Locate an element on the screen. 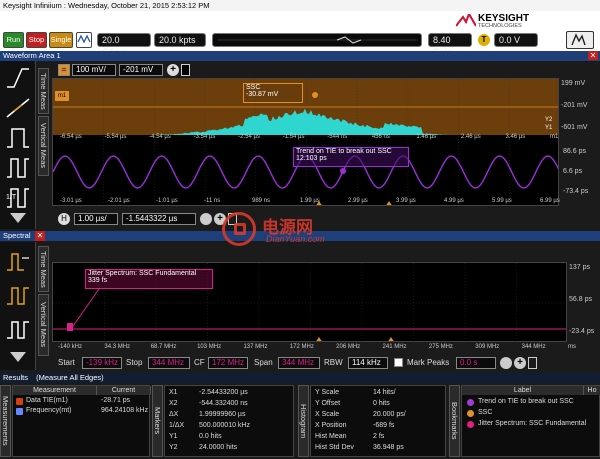 This screenshot has height=459, width=600. bookmark-label: SSC is located at coordinates (485, 412).